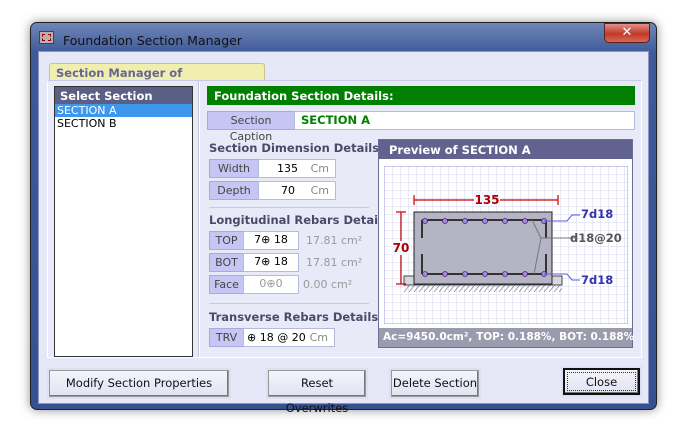  Describe the element at coordinates (317, 392) in the screenshot. I see `reset-overwrites-button: Reset Overwrites` at that location.